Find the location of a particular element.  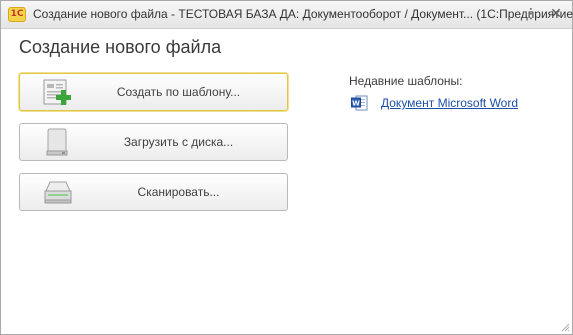

template-add-icon is located at coordinates (57, 92).